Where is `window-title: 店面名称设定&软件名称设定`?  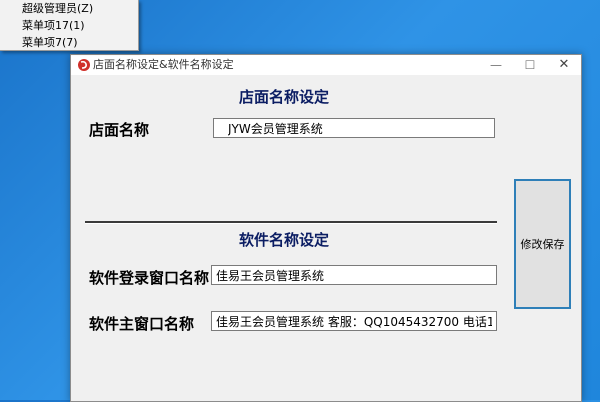 window-title: 店面名称设定&软件名称设定 is located at coordinates (163, 64).